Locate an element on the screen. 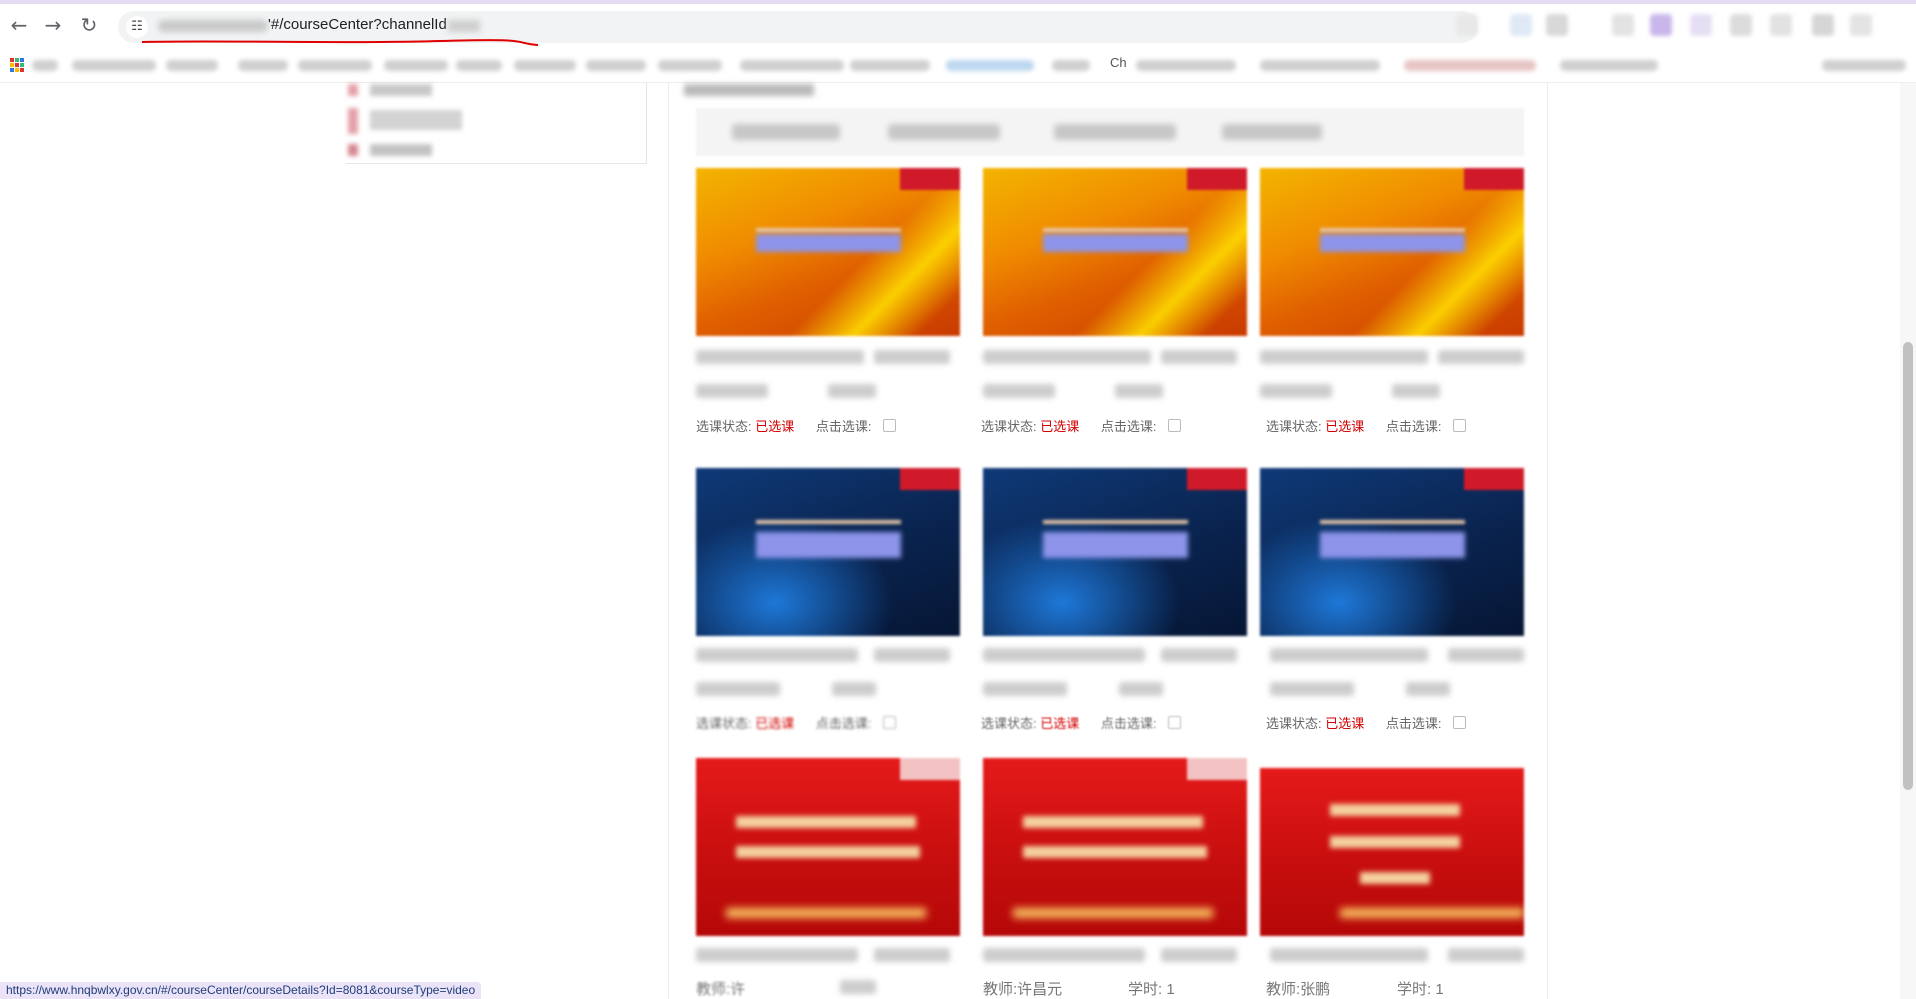  apps-grid-icon is located at coordinates (17, 65).